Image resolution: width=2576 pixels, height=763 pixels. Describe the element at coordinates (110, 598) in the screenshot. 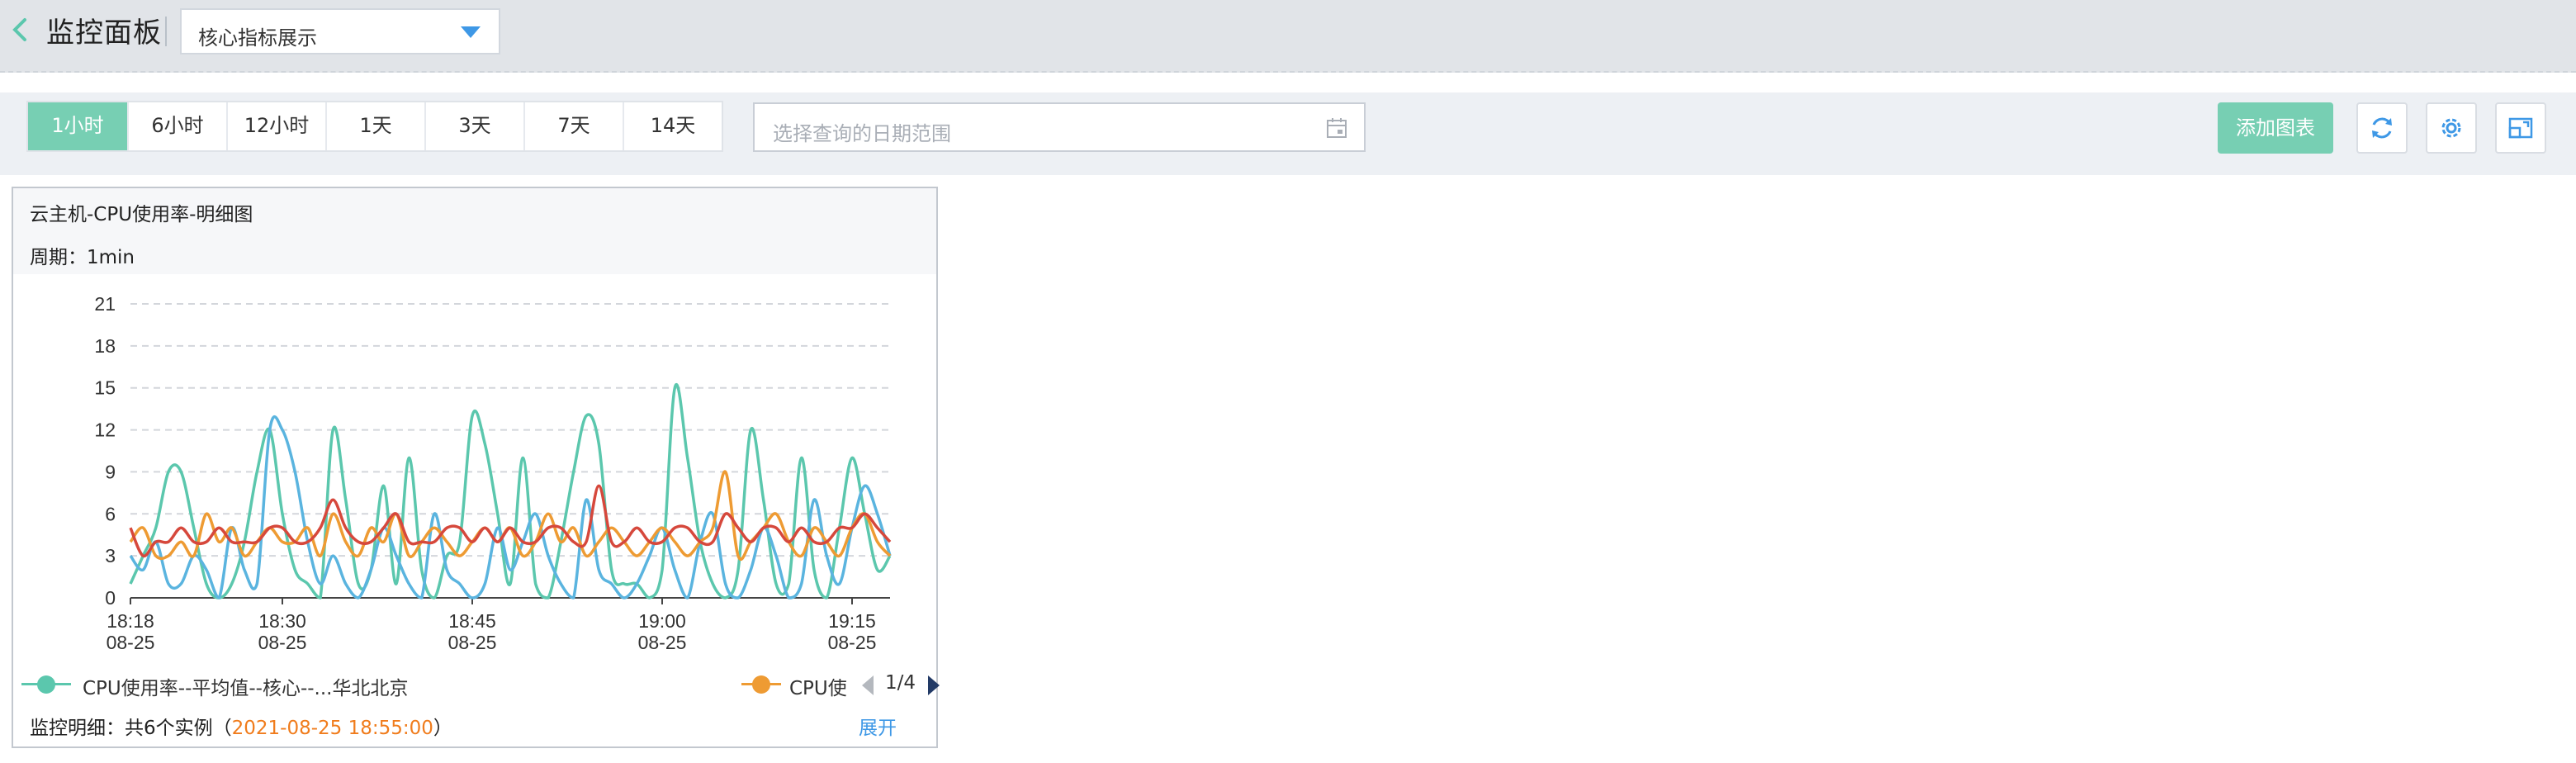

I see `y-tick-label: 0` at that location.